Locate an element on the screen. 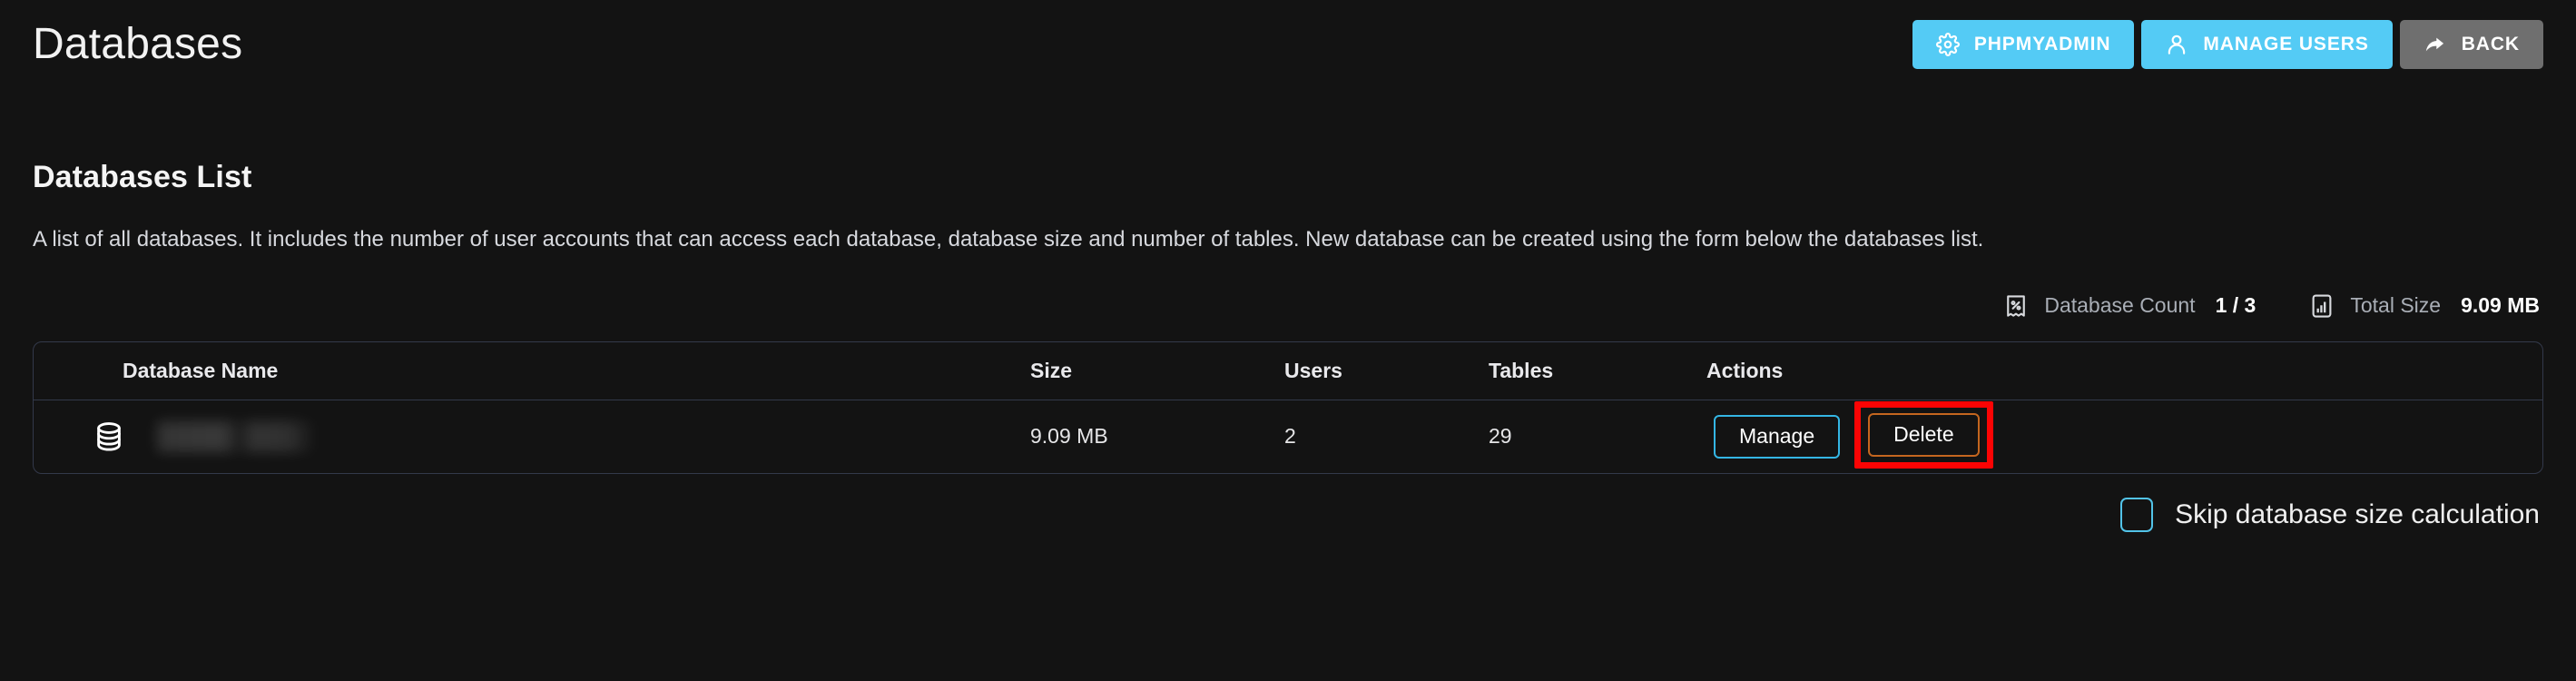 The width and height of the screenshot is (2576, 681). delete-button-highlight: Delete is located at coordinates (1923, 434).